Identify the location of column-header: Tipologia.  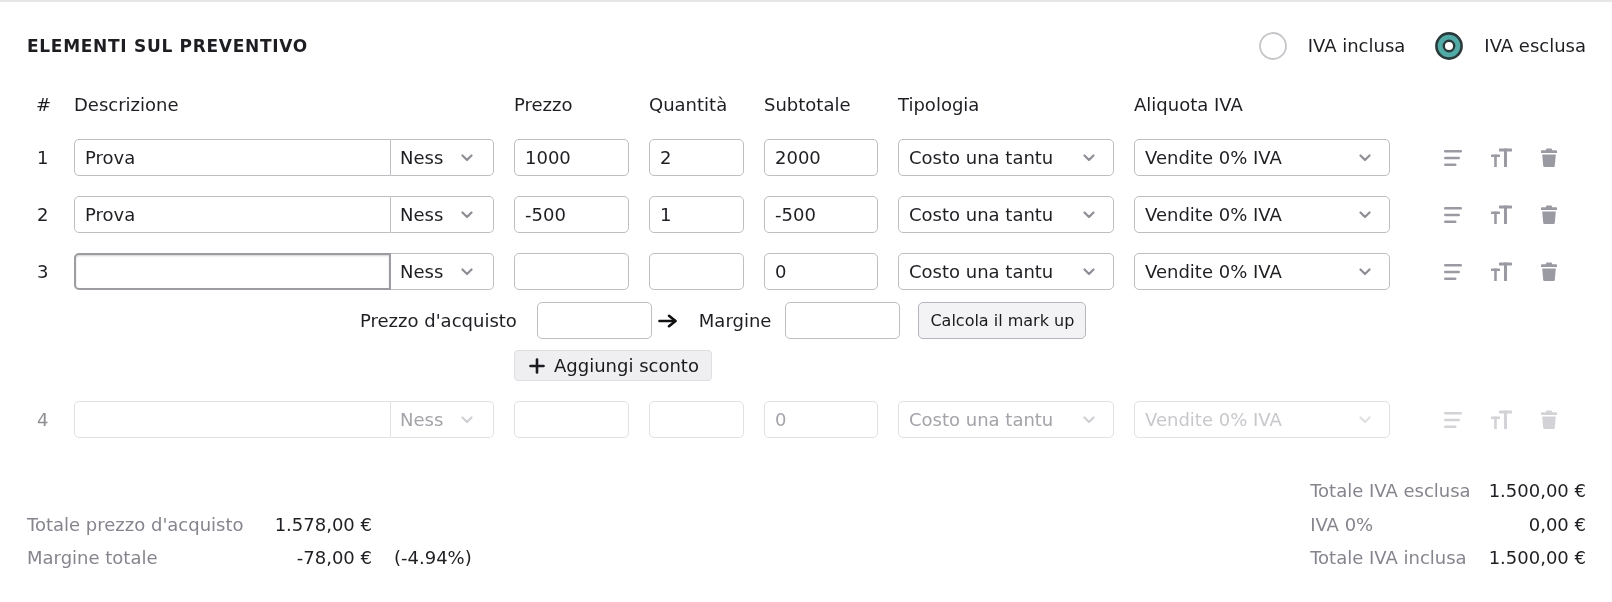
(939, 105).